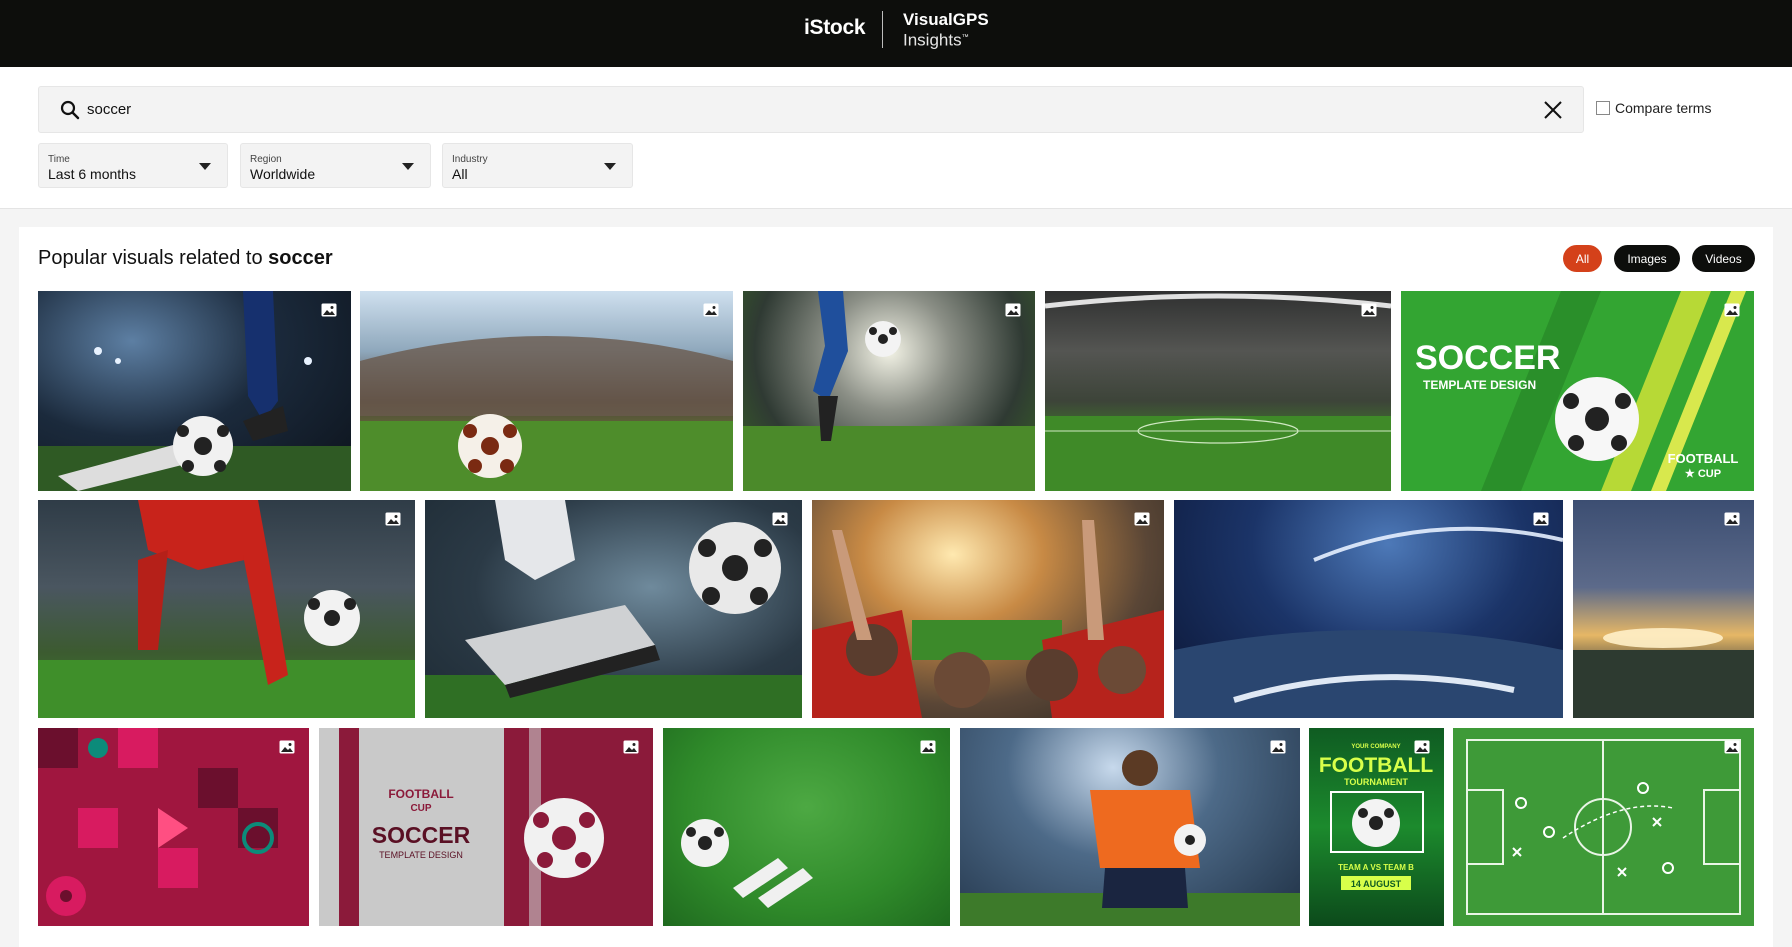 This screenshot has height=947, width=1792. I want to click on time-filter-dropdown: Time Last 6 months, so click(133, 165).